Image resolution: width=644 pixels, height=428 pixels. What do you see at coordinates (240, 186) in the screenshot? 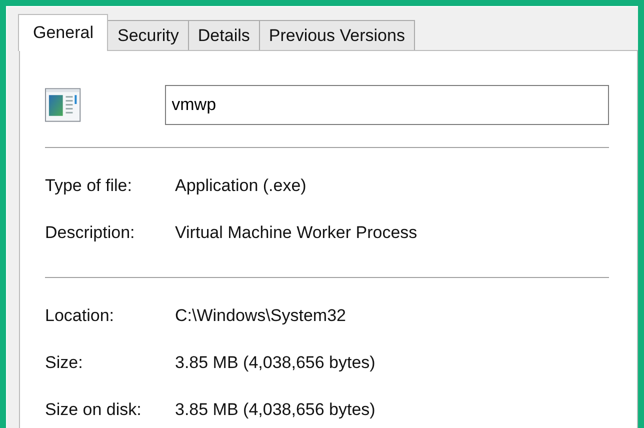
I see `property-value: Application (.exe)` at bounding box center [240, 186].